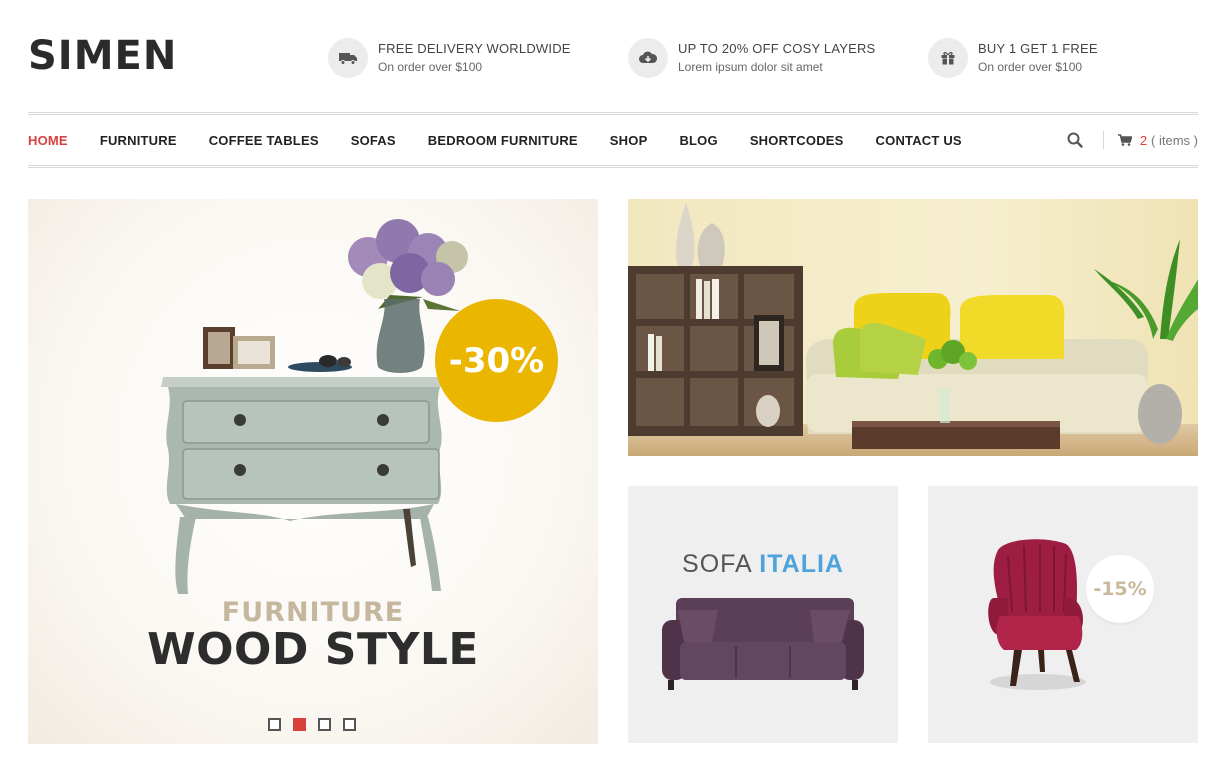  What do you see at coordinates (1120, 589) in the screenshot?
I see `chair-discount-badge: -15%` at bounding box center [1120, 589].